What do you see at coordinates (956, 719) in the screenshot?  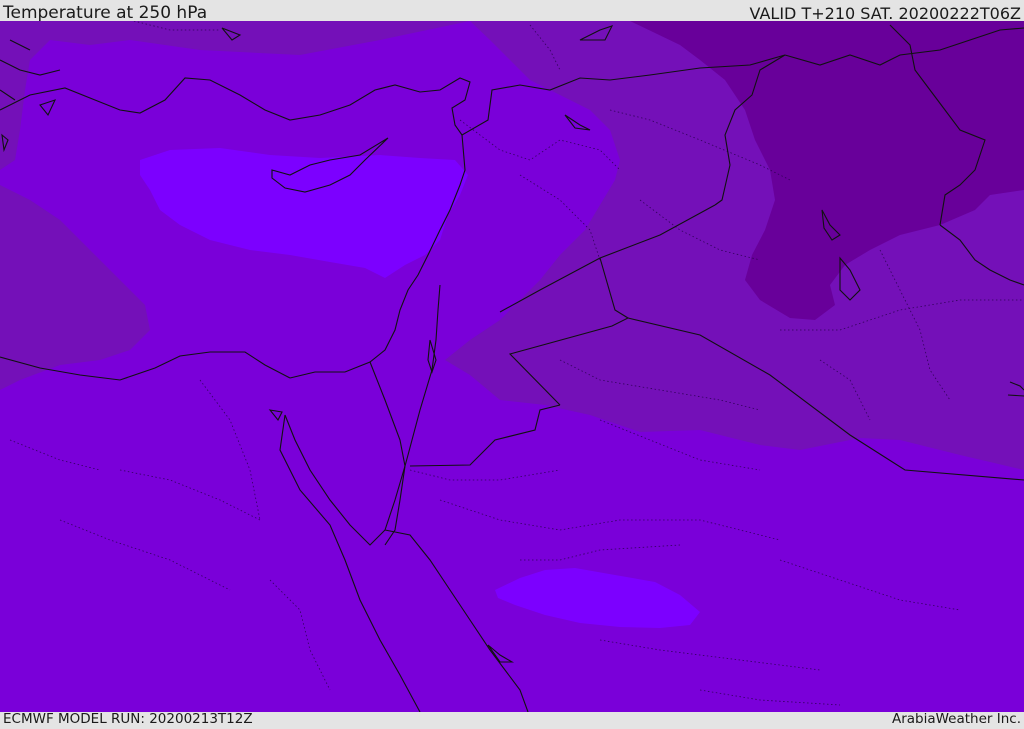 I see `credit-label: ArabiaWeather Inc.` at bounding box center [956, 719].